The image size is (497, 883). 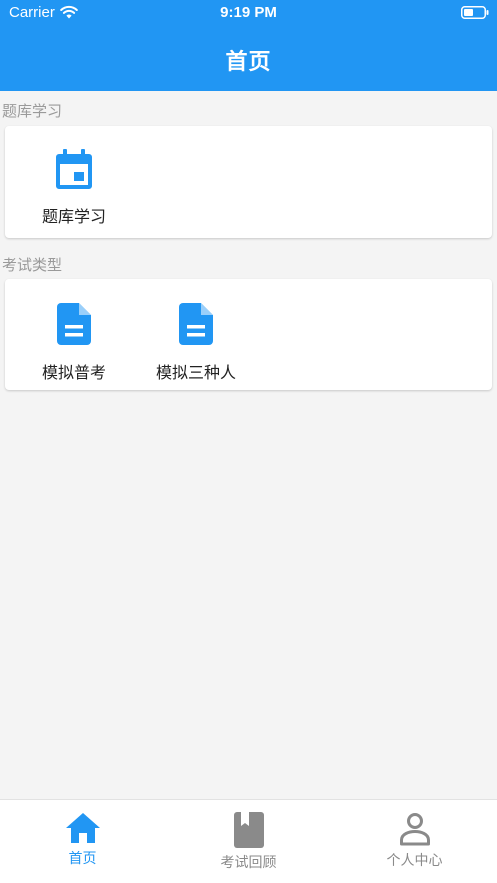 I want to click on tile-question-bank: 题库学习, so click(x=74, y=188).